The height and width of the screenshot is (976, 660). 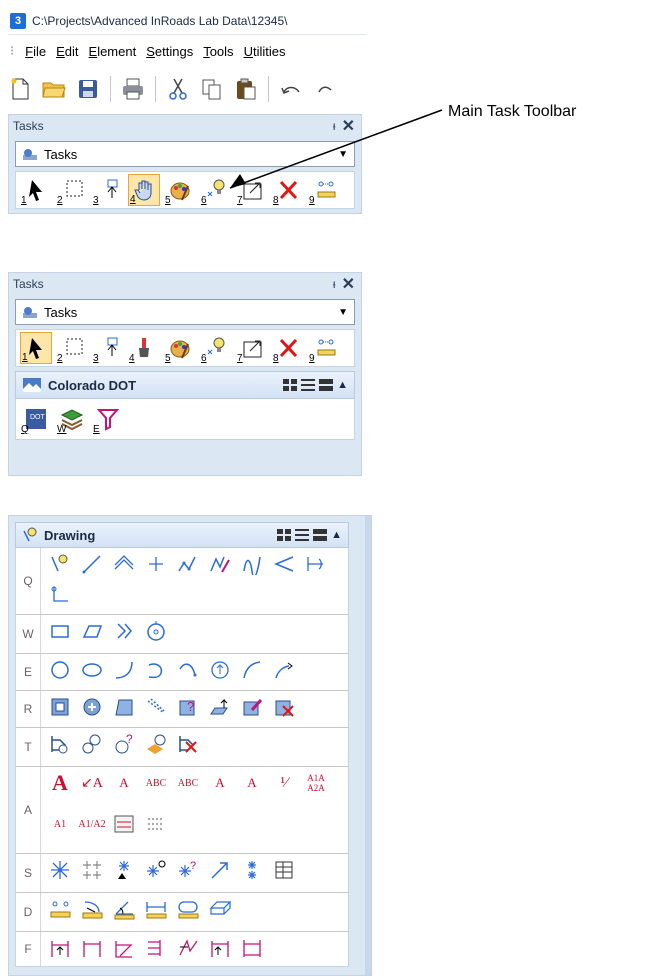 I want to click on review-tags-tool: ?, so click(x=124, y=744).